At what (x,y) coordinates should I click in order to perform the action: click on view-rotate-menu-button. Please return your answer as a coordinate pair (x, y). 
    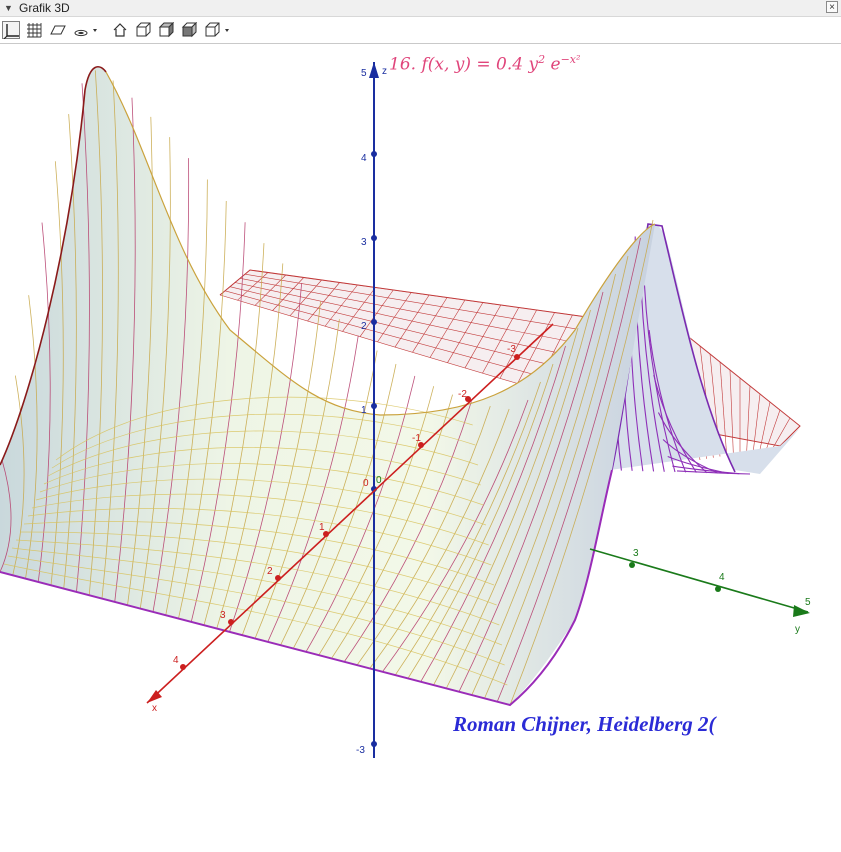
    Looking at the image, I should click on (218, 30).